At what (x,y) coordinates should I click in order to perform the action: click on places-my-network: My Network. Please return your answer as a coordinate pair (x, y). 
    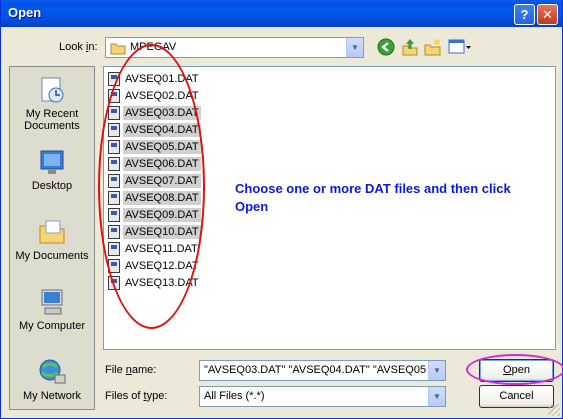
    Looking at the image, I should click on (52, 379).